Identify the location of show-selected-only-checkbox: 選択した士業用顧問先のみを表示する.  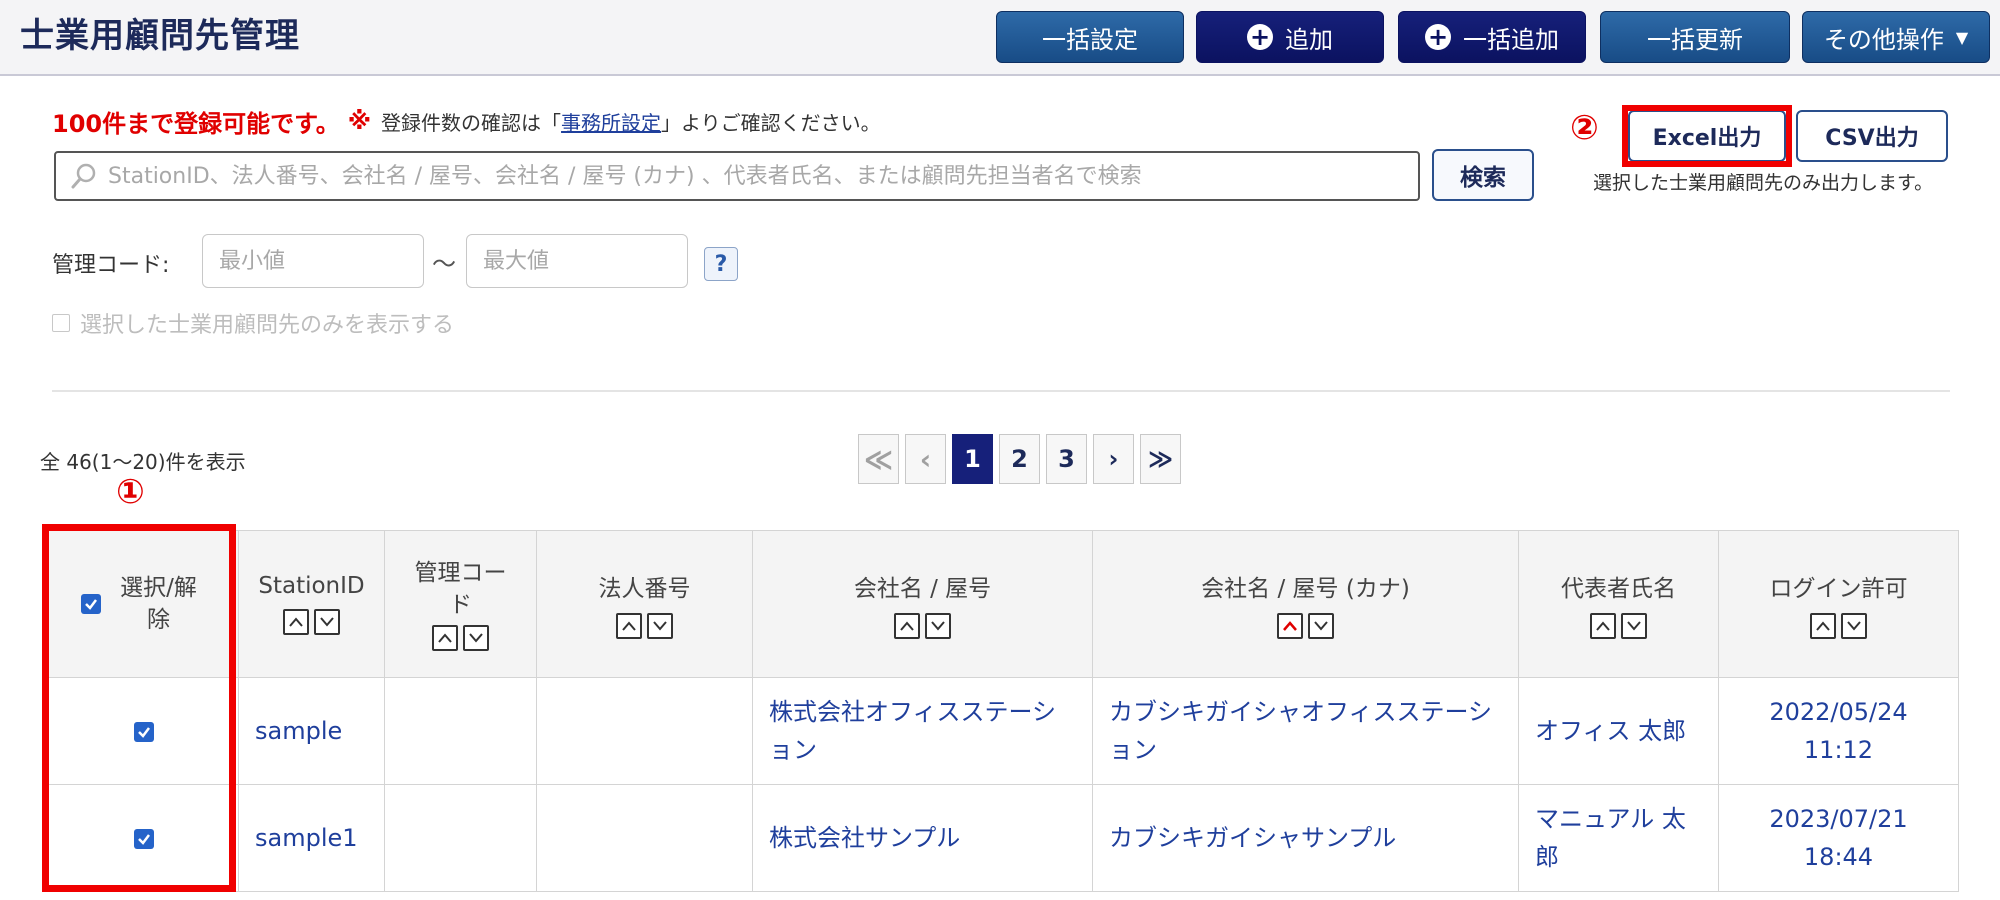
(253, 323).